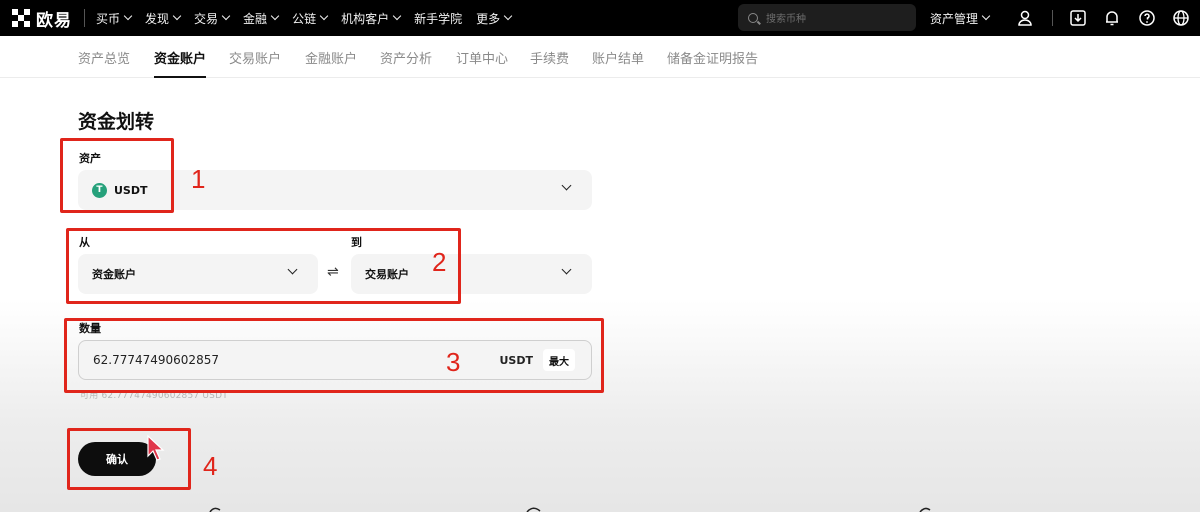 Image resolution: width=1200 pixels, height=512 pixels. Describe the element at coordinates (99, 190) in the screenshot. I see `usdt-coin-icon: T` at that location.